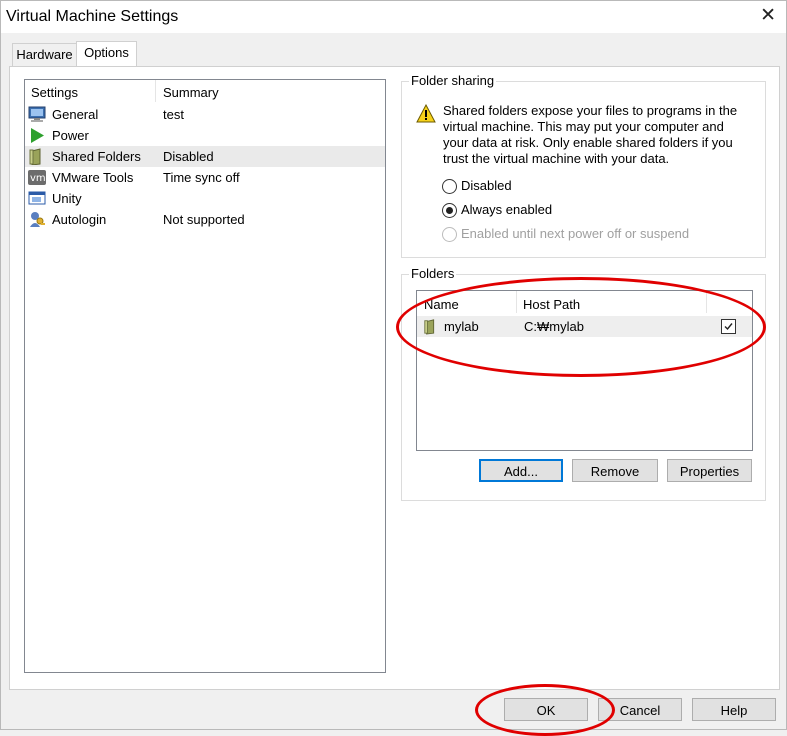 The height and width of the screenshot is (736, 787). What do you see at coordinates (106, 53) in the screenshot?
I see `tab-options: Options` at bounding box center [106, 53].